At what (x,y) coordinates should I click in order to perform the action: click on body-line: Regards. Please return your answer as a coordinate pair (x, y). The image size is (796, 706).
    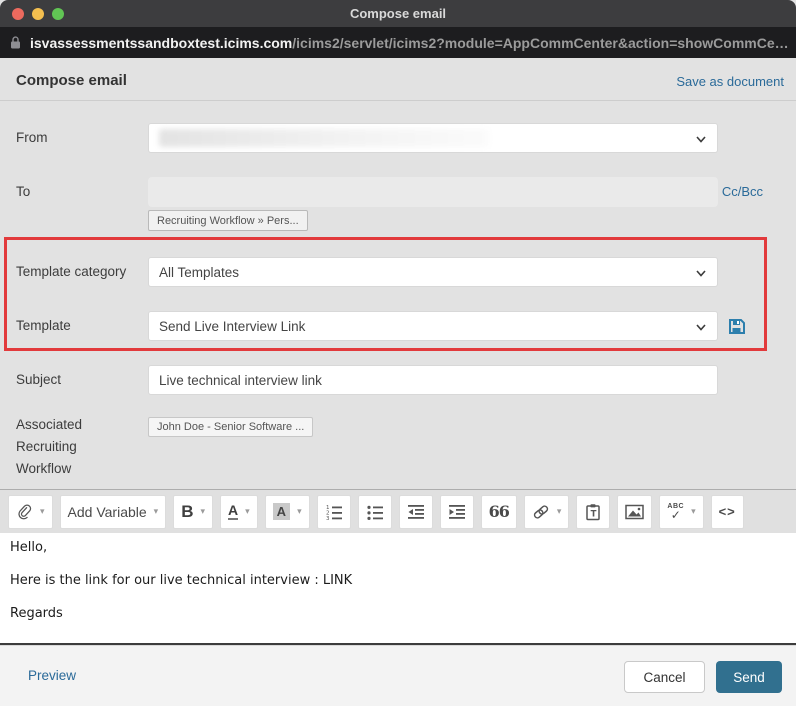
    Looking at the image, I should click on (36, 613).